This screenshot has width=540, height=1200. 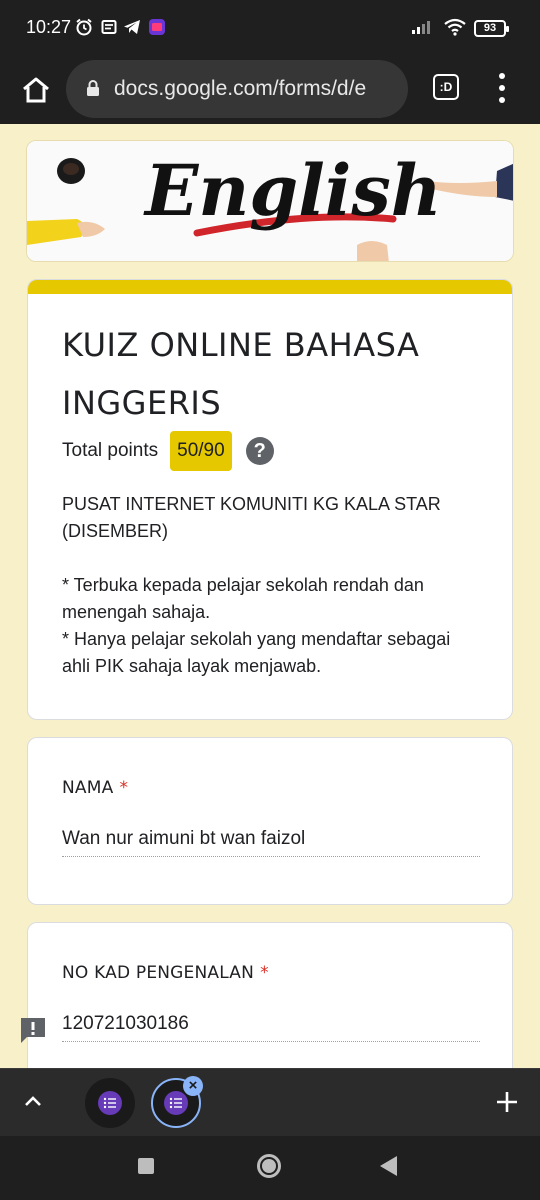 I want to click on home-icon, so click(x=36, y=90).